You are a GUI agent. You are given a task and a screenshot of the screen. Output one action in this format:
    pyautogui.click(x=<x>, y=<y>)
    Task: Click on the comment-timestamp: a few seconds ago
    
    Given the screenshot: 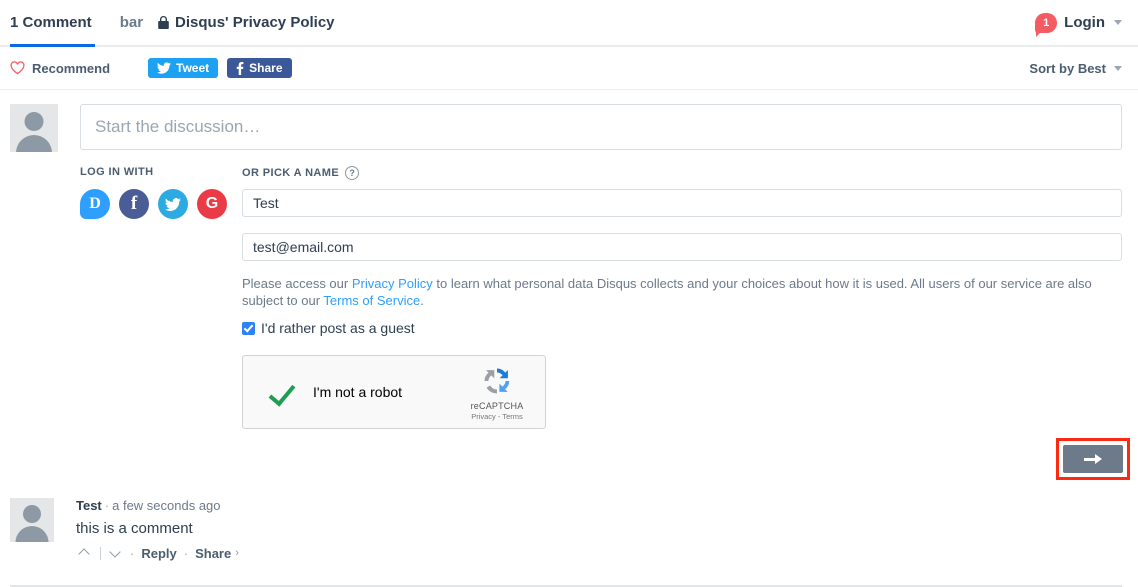 What is the action you would take?
    pyautogui.click(x=166, y=505)
    